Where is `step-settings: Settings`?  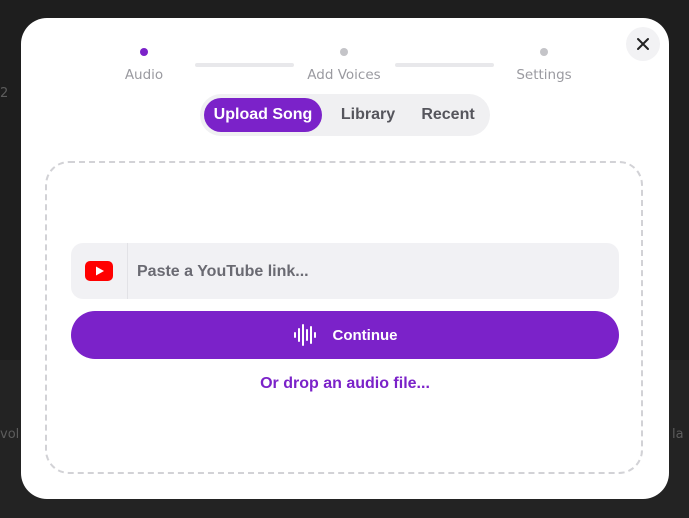 step-settings: Settings is located at coordinates (544, 65).